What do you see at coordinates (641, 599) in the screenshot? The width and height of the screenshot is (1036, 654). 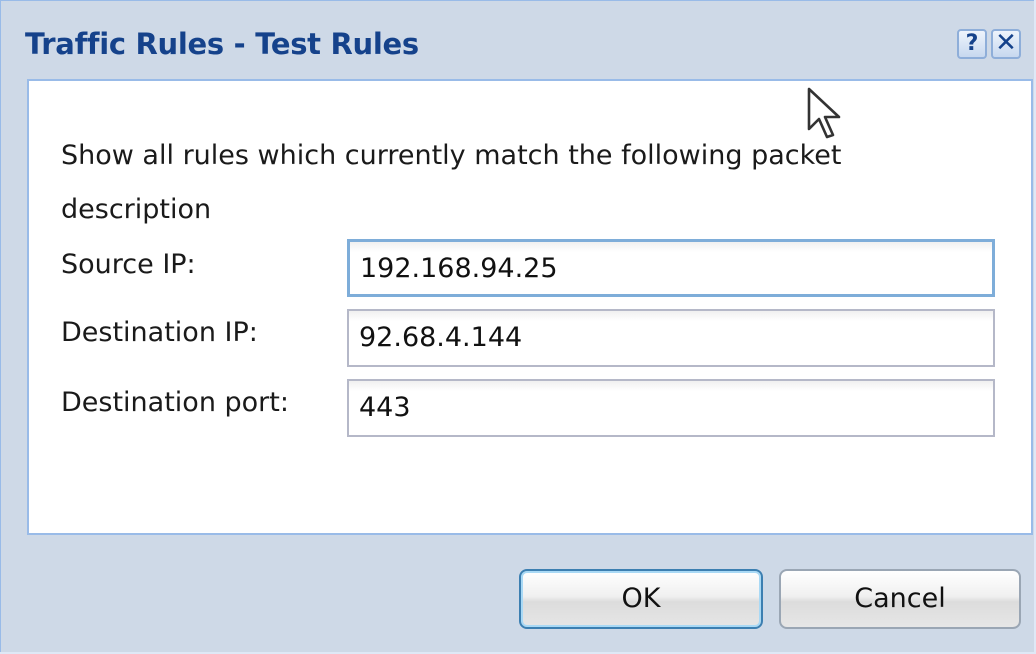 I see `ok-button: OK` at bounding box center [641, 599].